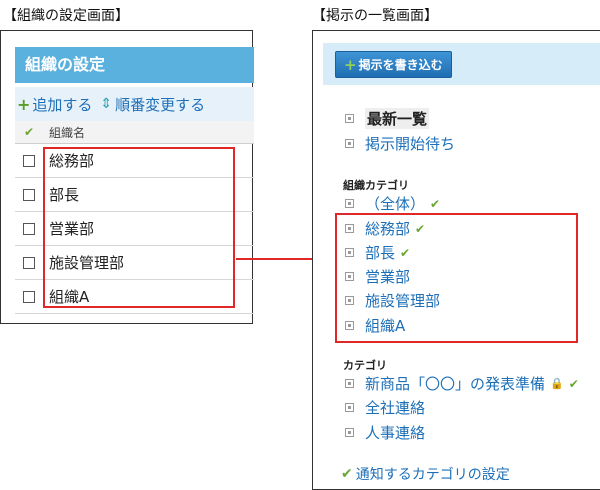 This screenshot has width=600, height=490. I want to click on org-category-all: （全体） ✔, so click(392, 203).